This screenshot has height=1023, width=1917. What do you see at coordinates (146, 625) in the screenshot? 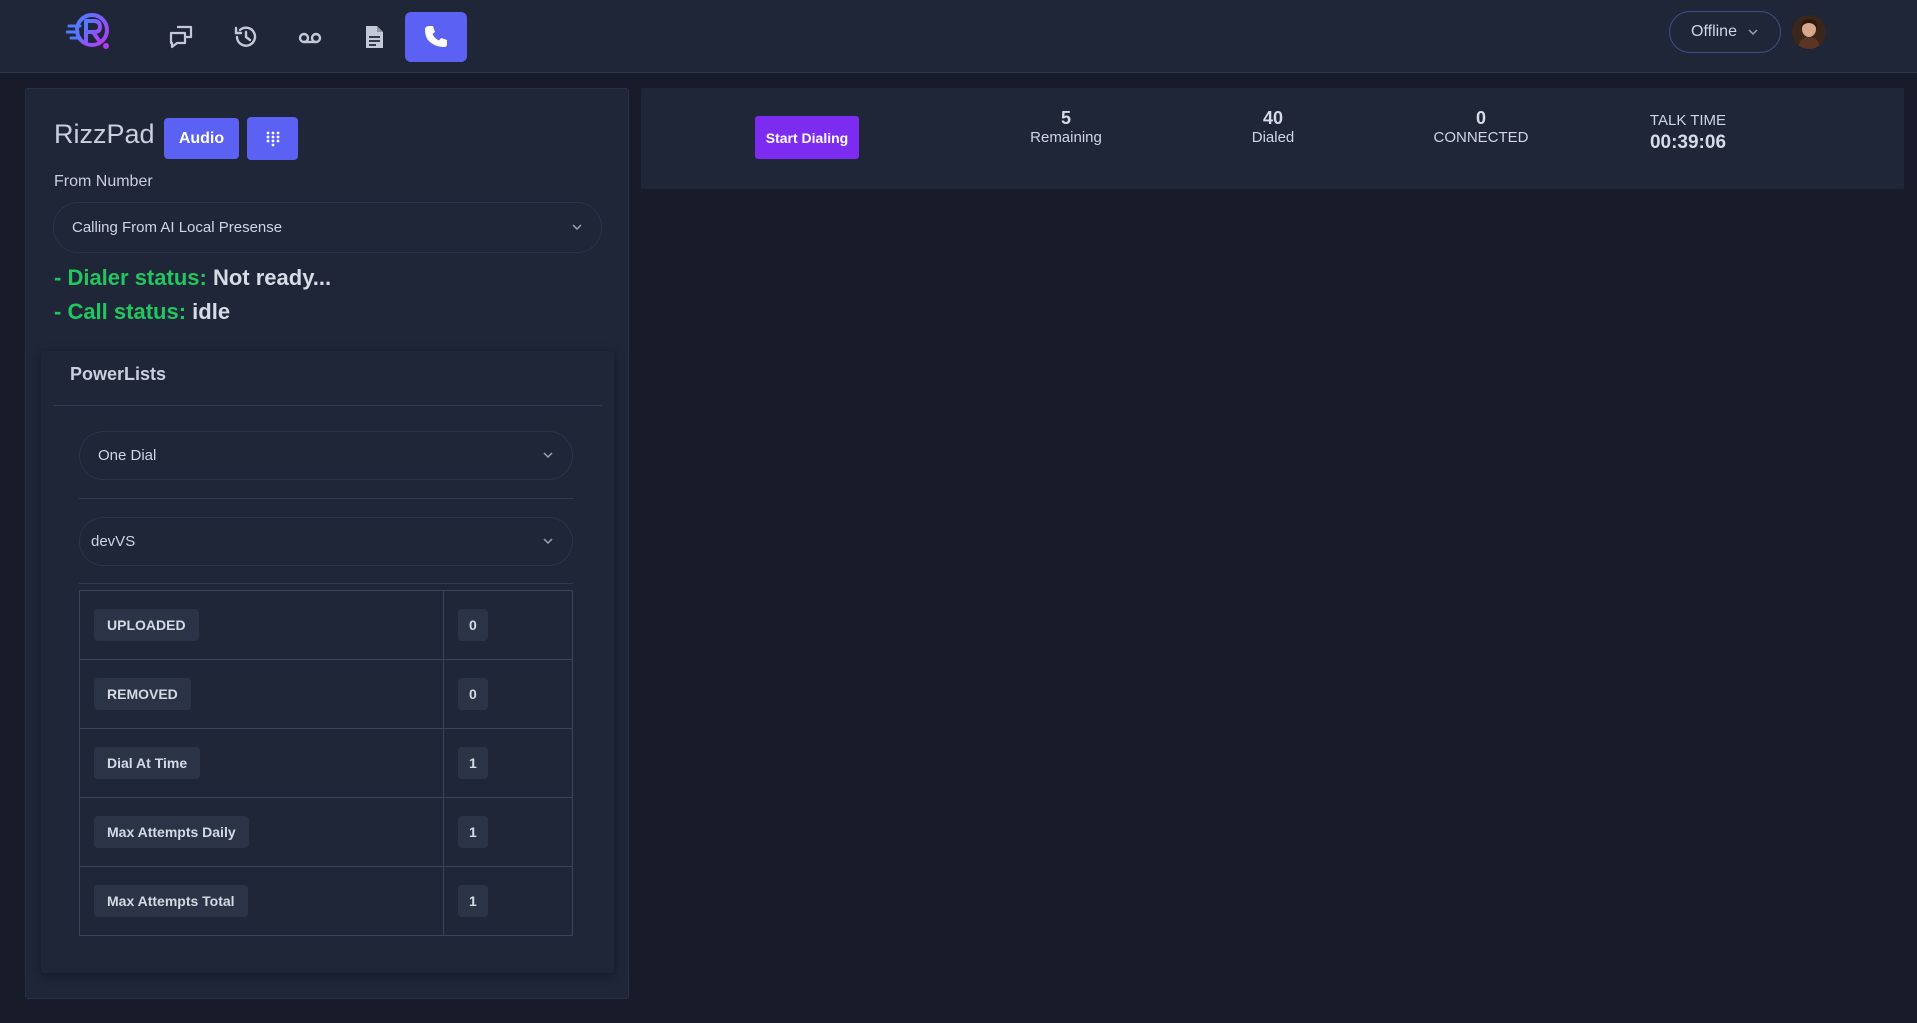
I see `row-label: UPLOADED` at bounding box center [146, 625].